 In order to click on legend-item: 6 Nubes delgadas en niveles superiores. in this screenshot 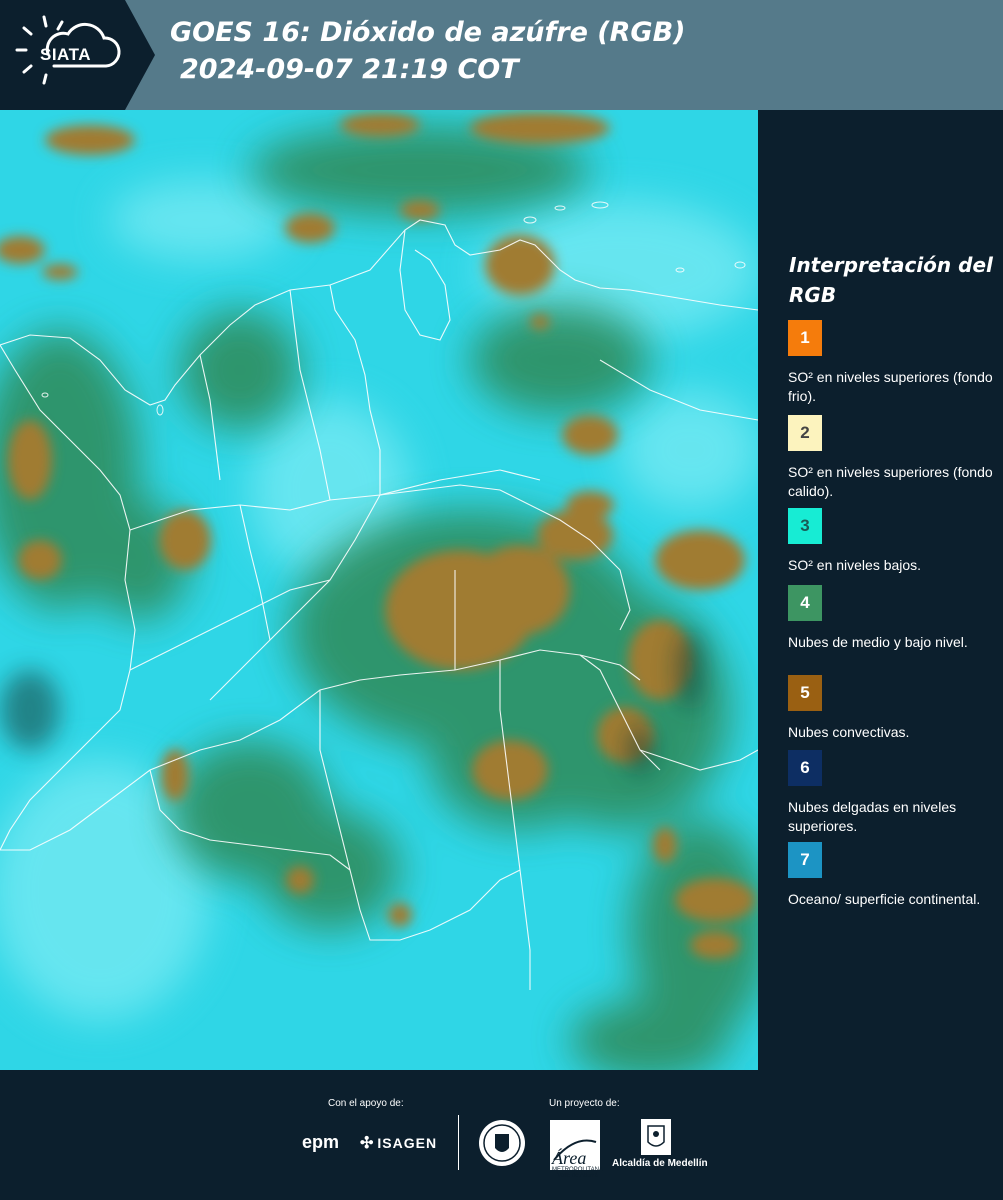, I will do `click(890, 793)`.